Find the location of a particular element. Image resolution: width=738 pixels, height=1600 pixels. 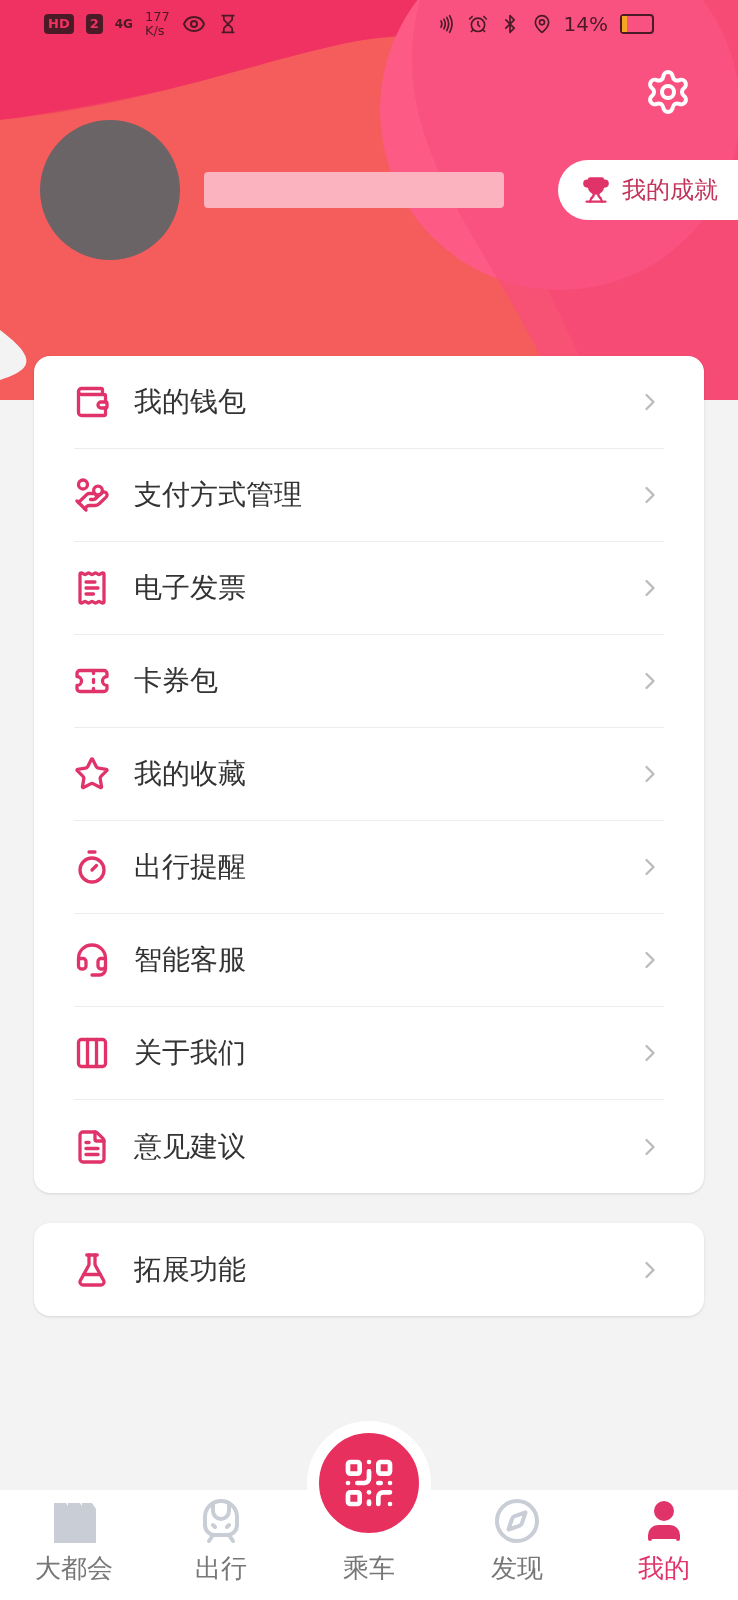

alarm-icon is located at coordinates (477, 24).